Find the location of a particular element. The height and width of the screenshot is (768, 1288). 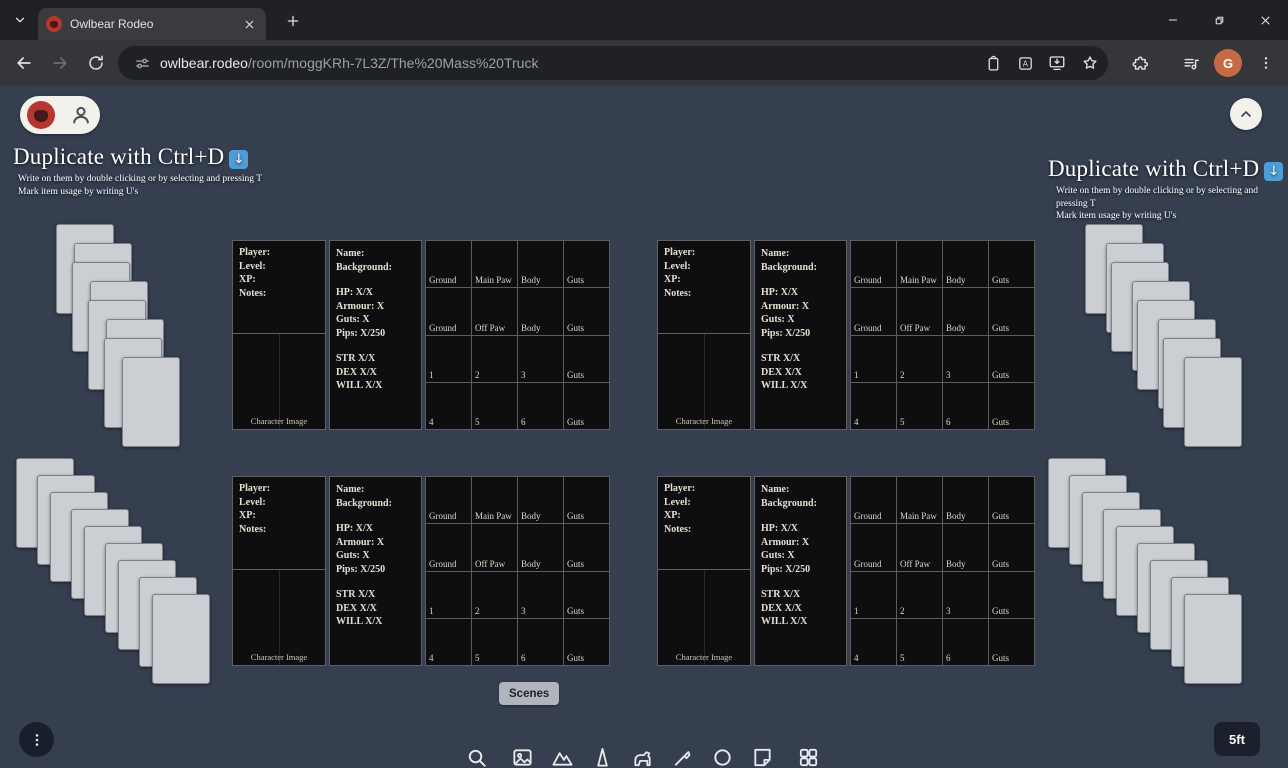

clipboard-icon is located at coordinates (993, 63).